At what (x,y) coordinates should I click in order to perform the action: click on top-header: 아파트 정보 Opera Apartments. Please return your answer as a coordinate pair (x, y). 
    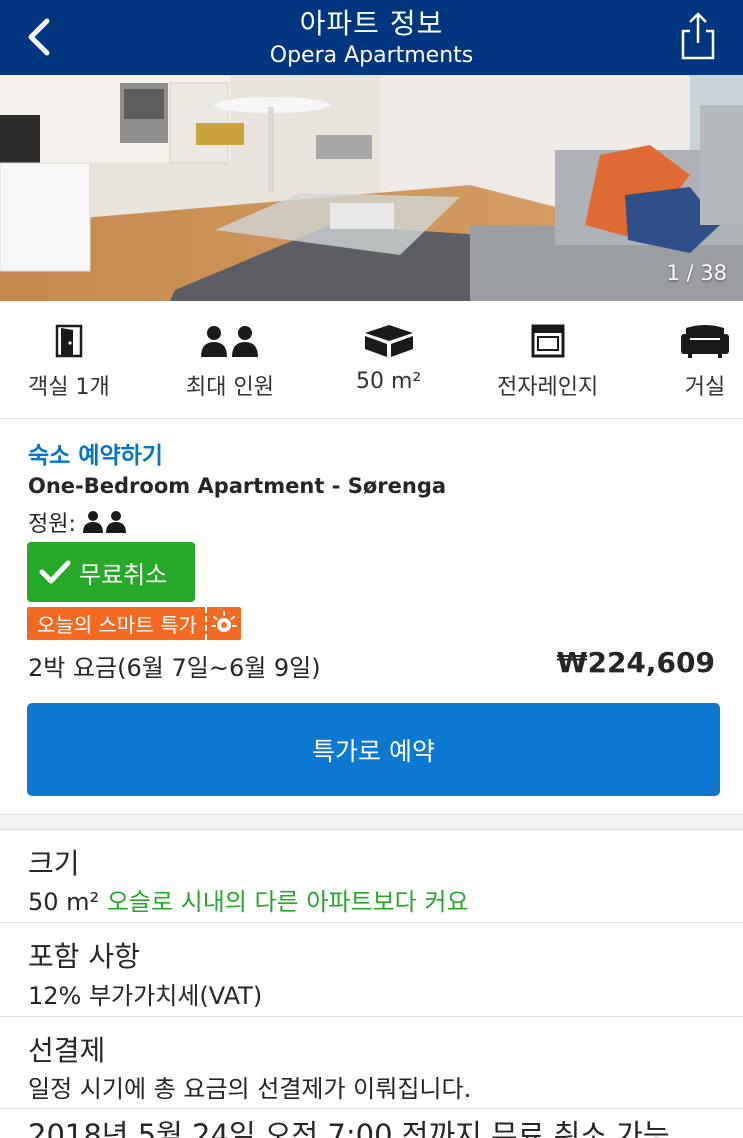
    Looking at the image, I should click on (371, 37).